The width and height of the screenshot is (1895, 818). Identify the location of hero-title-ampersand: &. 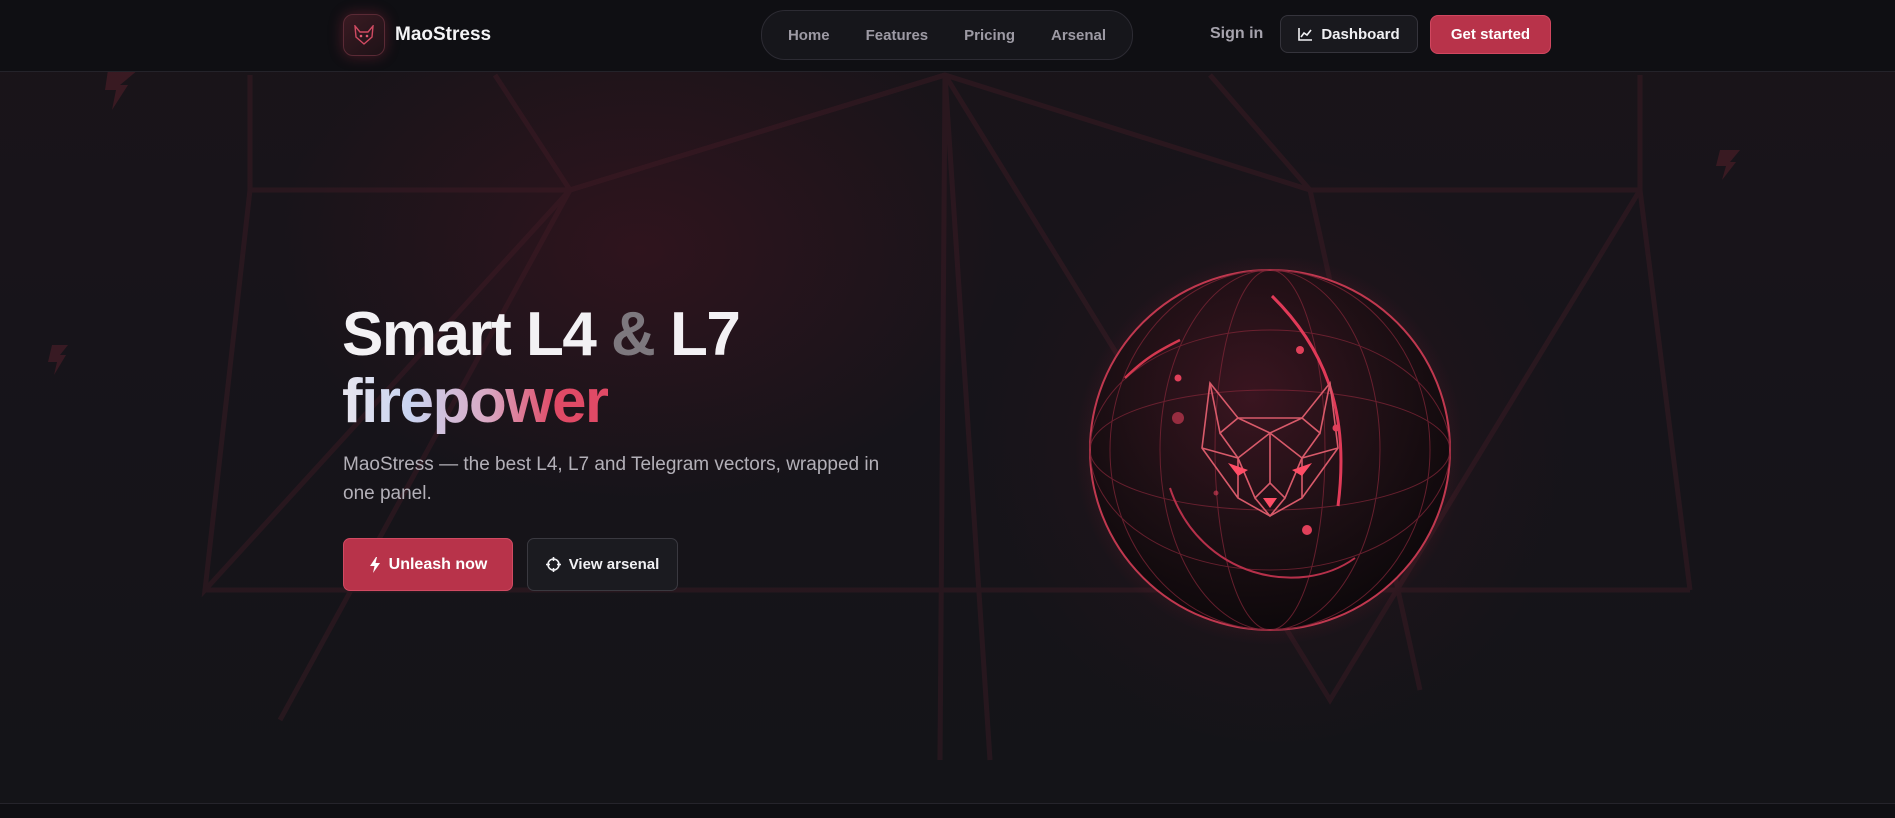
(633, 334).